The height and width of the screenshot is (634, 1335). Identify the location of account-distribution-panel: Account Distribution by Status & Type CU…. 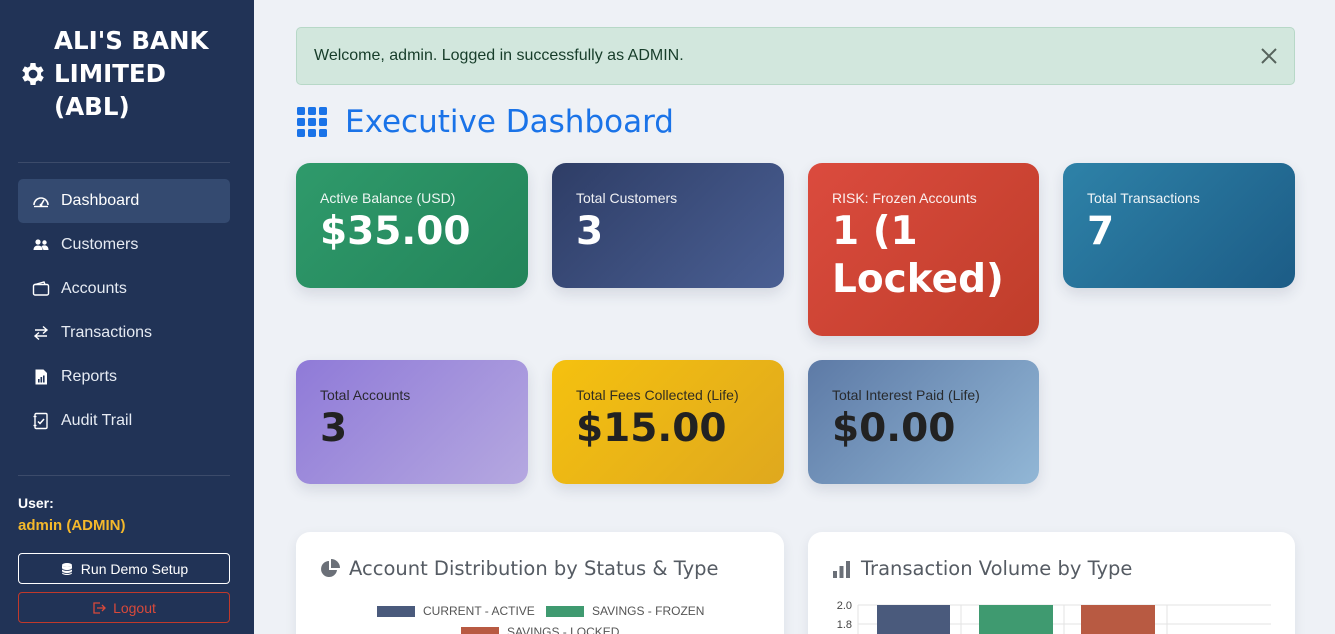
(540, 583).